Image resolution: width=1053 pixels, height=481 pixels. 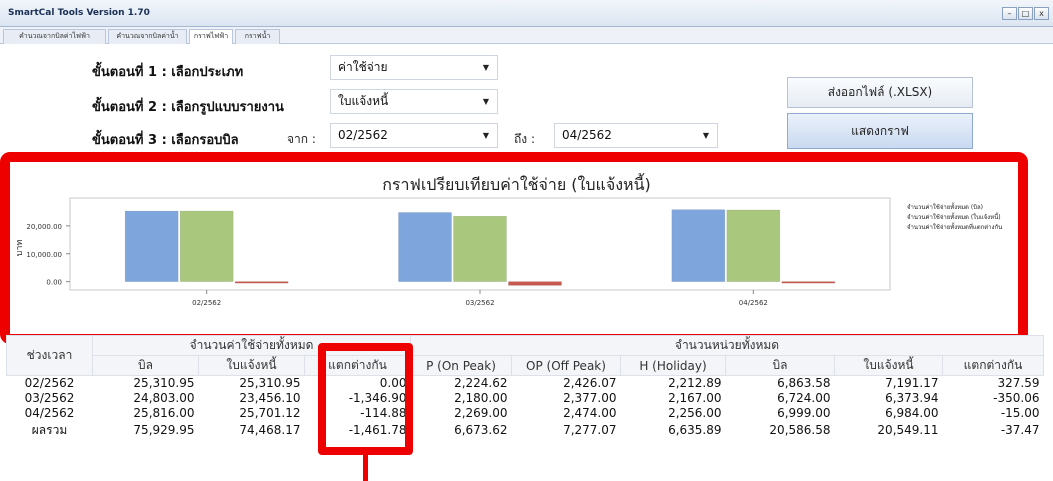 What do you see at coordinates (49, 413) in the screenshot?
I see `row-period-cell: 04/2562` at bounding box center [49, 413].